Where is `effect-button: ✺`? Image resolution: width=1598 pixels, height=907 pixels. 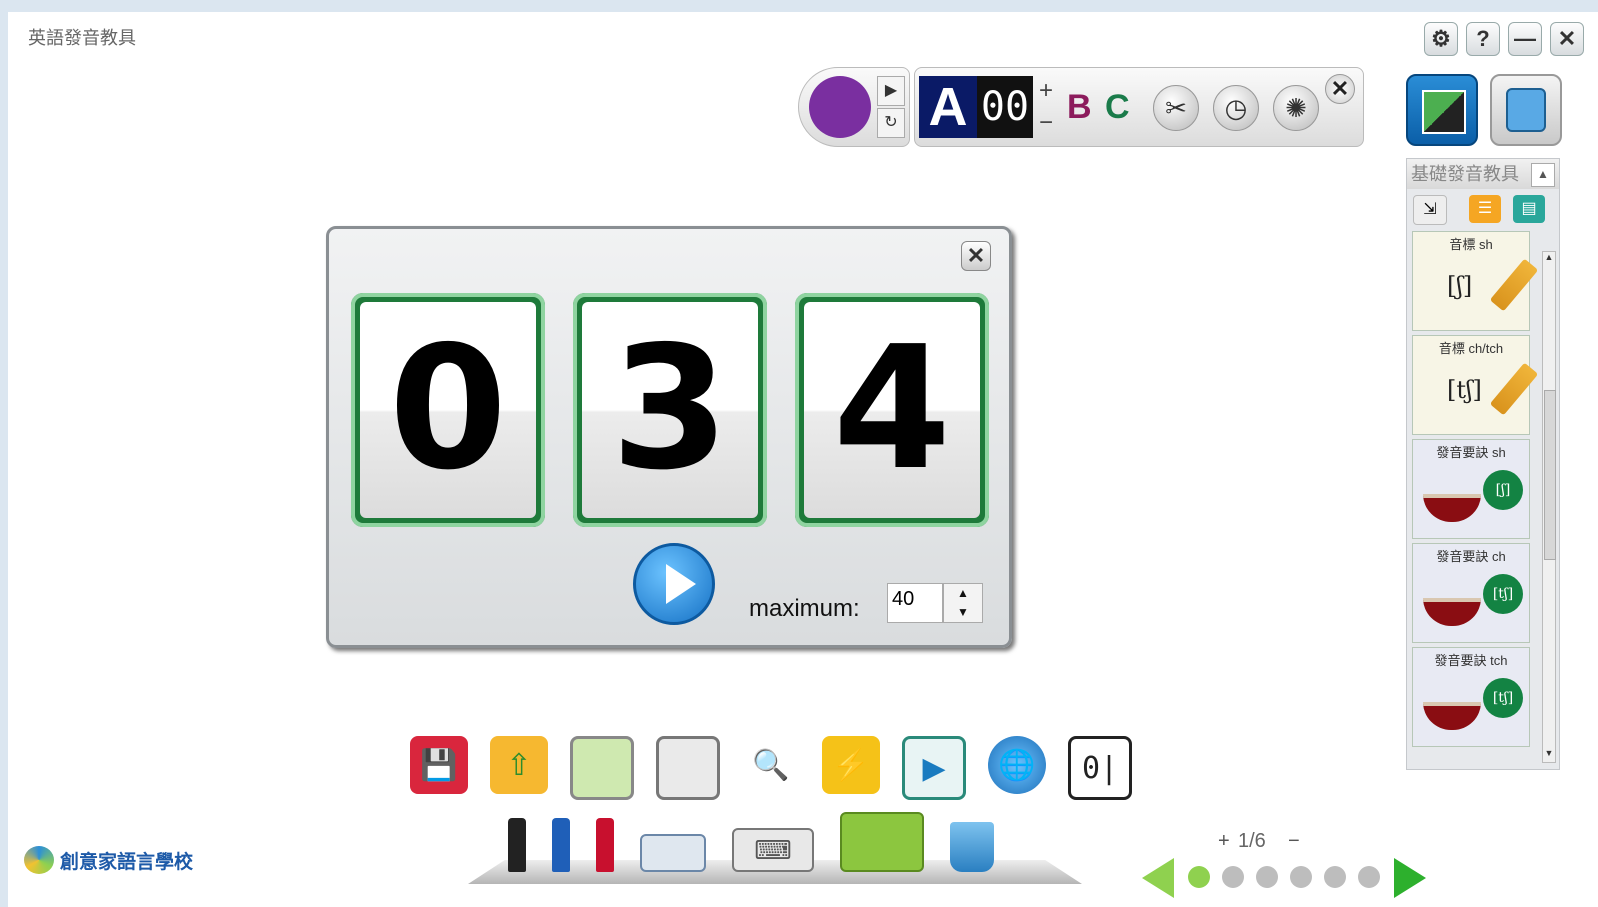 effect-button: ✺ is located at coordinates (1296, 108).